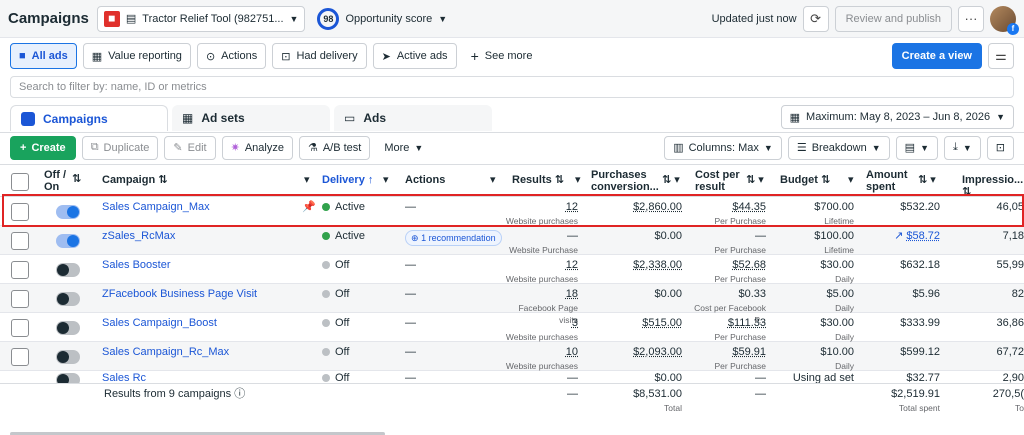 The image size is (1024, 435). I want to click on duplicate-label: Duplicate, so click(126, 147).